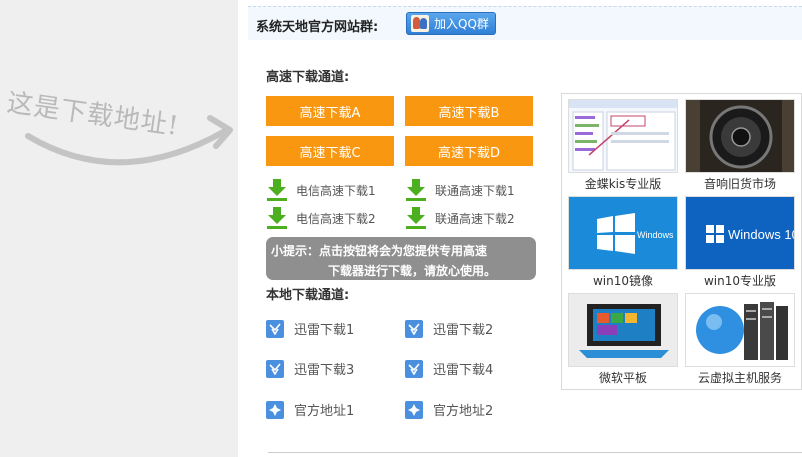 This screenshot has width=802, height=457. Describe the element at coordinates (308, 77) in the screenshot. I see `high-speed-title: 高速下载通道:` at that location.